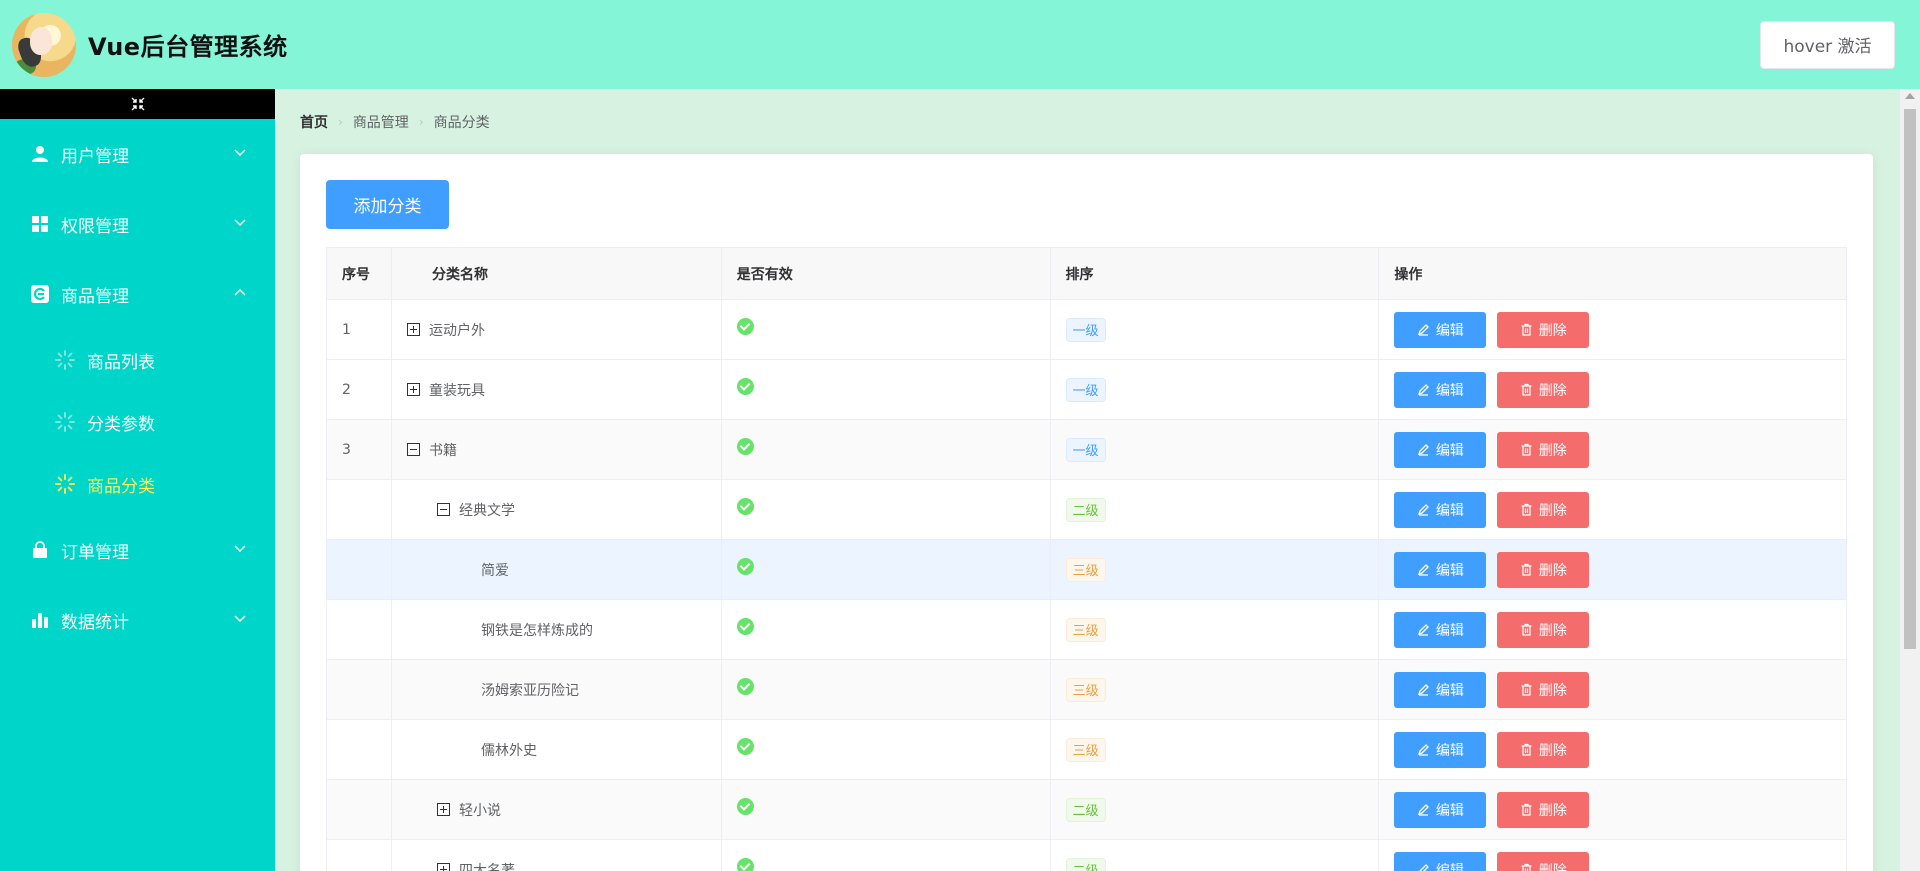 The image size is (1920, 871). I want to click on column-header: 是否有效, so click(886, 273).